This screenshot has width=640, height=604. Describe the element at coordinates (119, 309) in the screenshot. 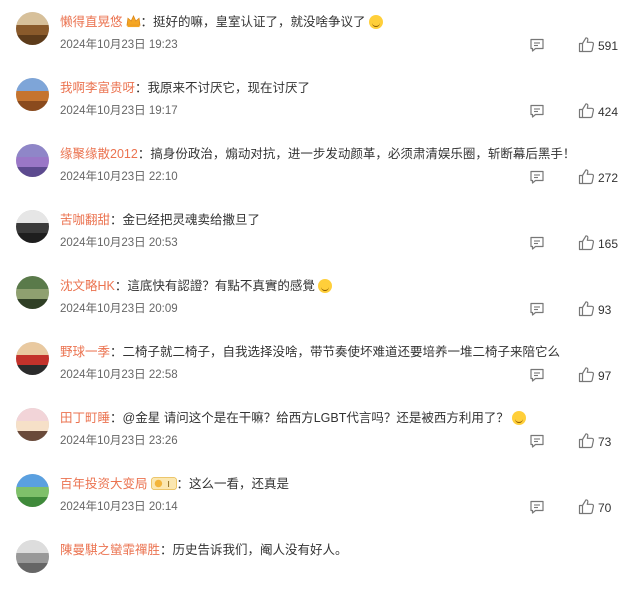

I see `comment-timestamp: 2024年10月23日 20:09` at that location.